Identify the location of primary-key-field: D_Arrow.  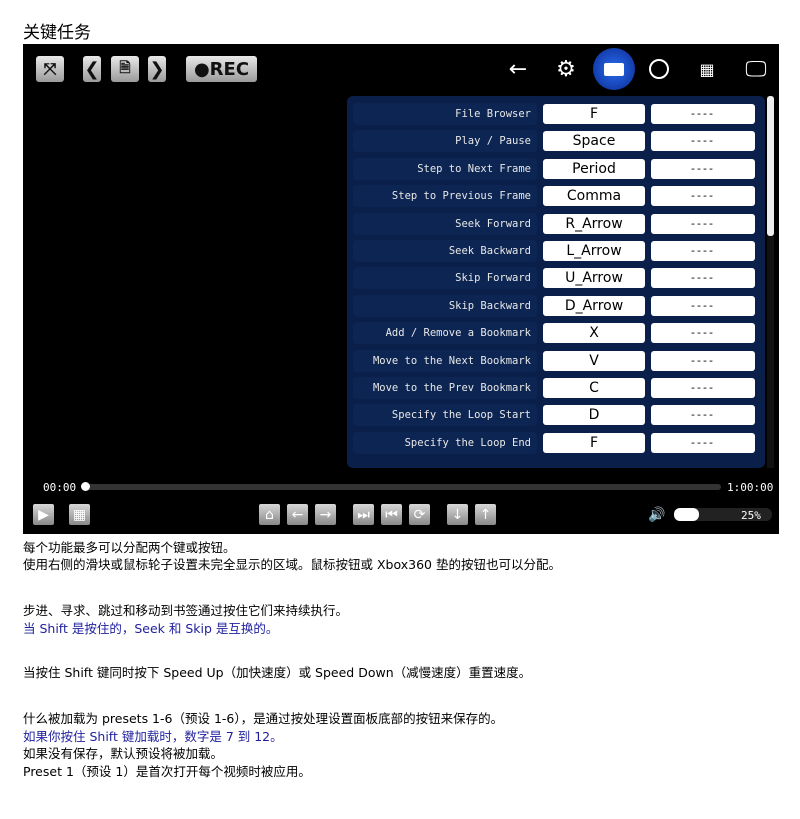
(594, 305).